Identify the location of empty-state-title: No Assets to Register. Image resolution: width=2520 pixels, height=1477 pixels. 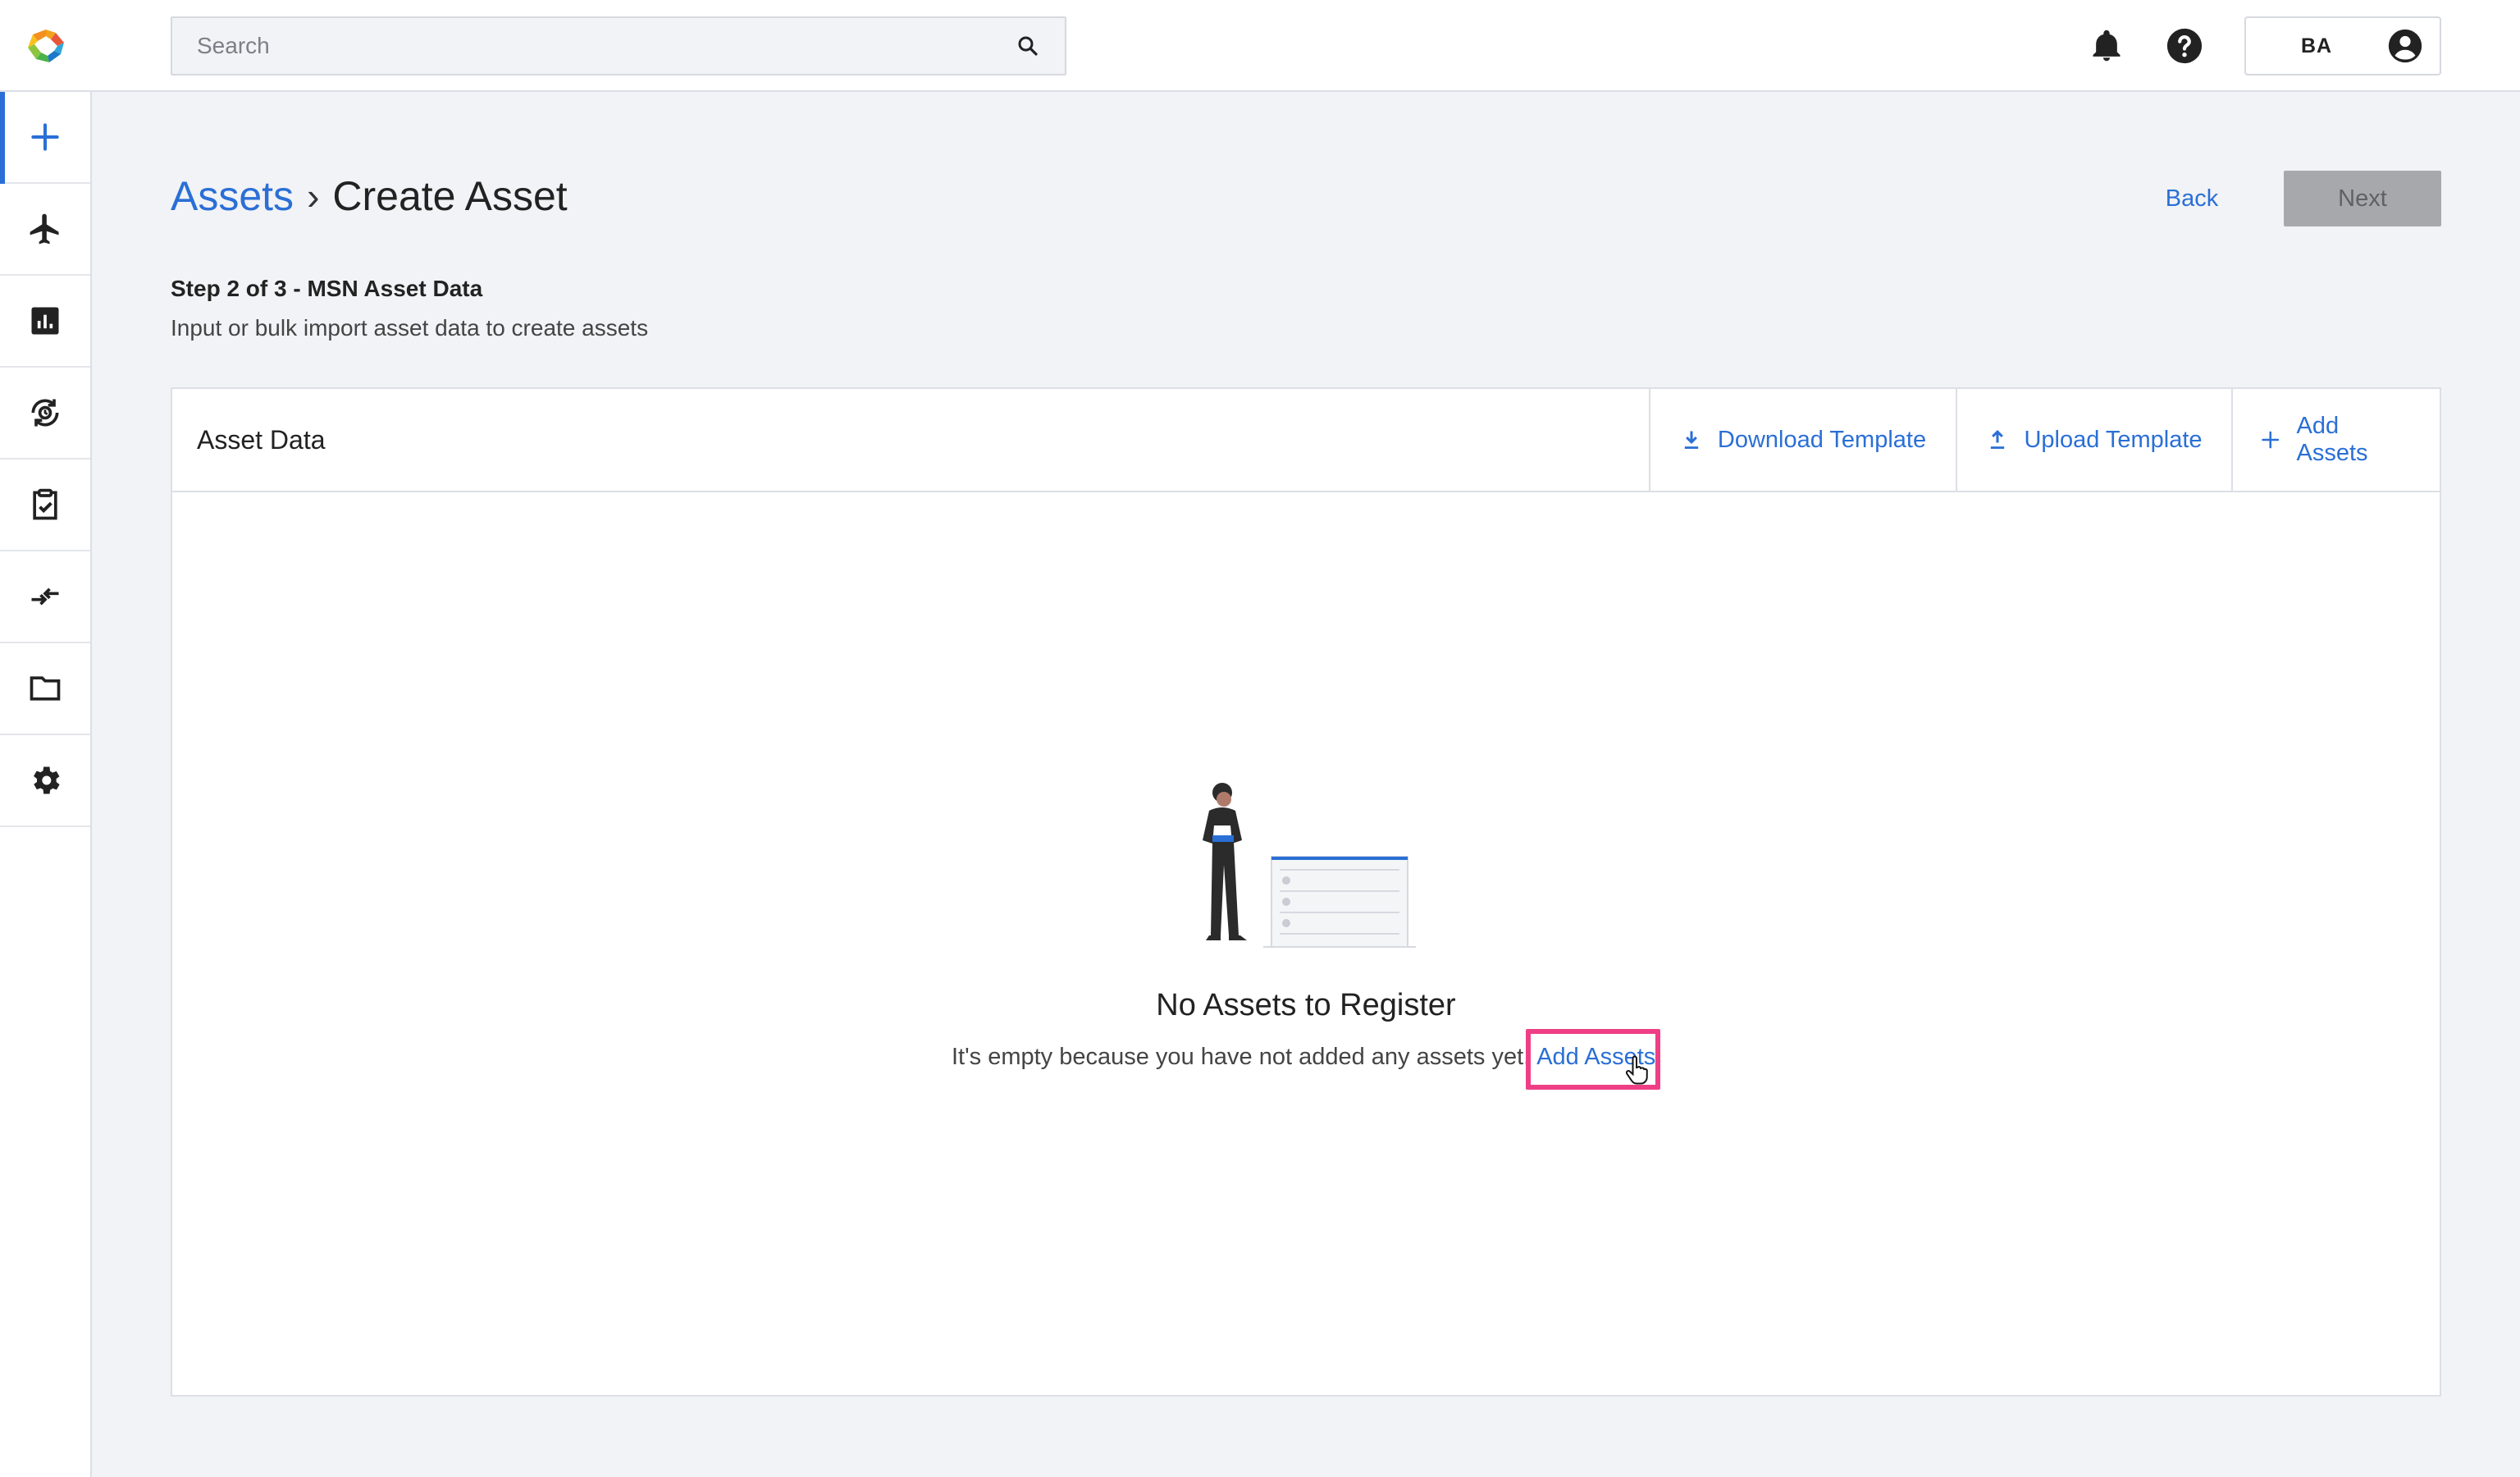
(1306, 1005).